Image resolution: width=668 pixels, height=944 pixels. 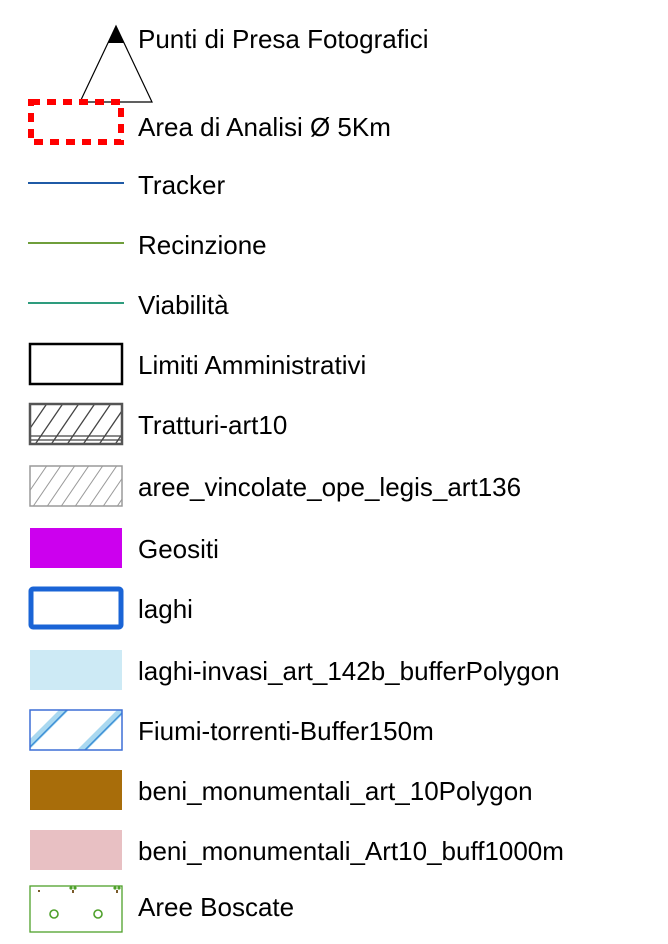 I want to click on legend-label: Area di Analisi Ø 5Km, so click(x=264, y=127).